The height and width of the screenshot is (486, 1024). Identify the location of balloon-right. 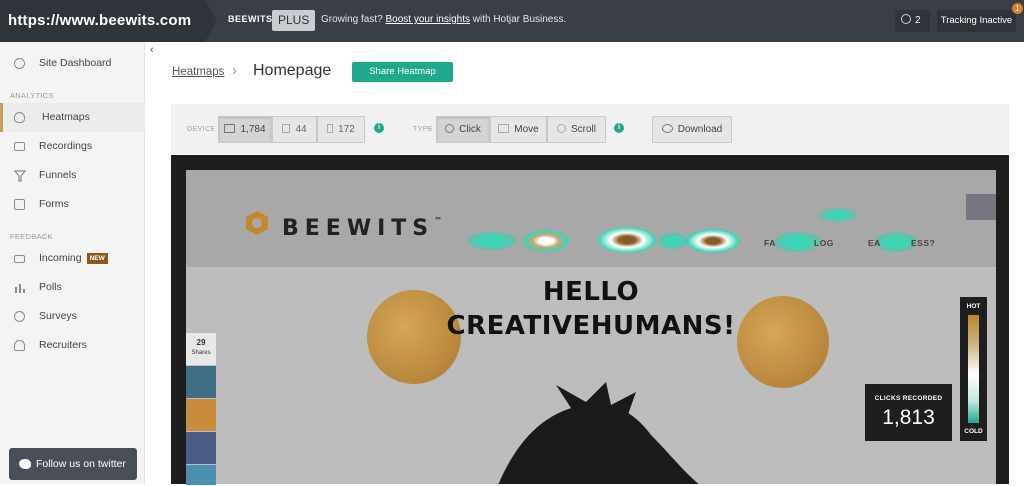
(783, 342).